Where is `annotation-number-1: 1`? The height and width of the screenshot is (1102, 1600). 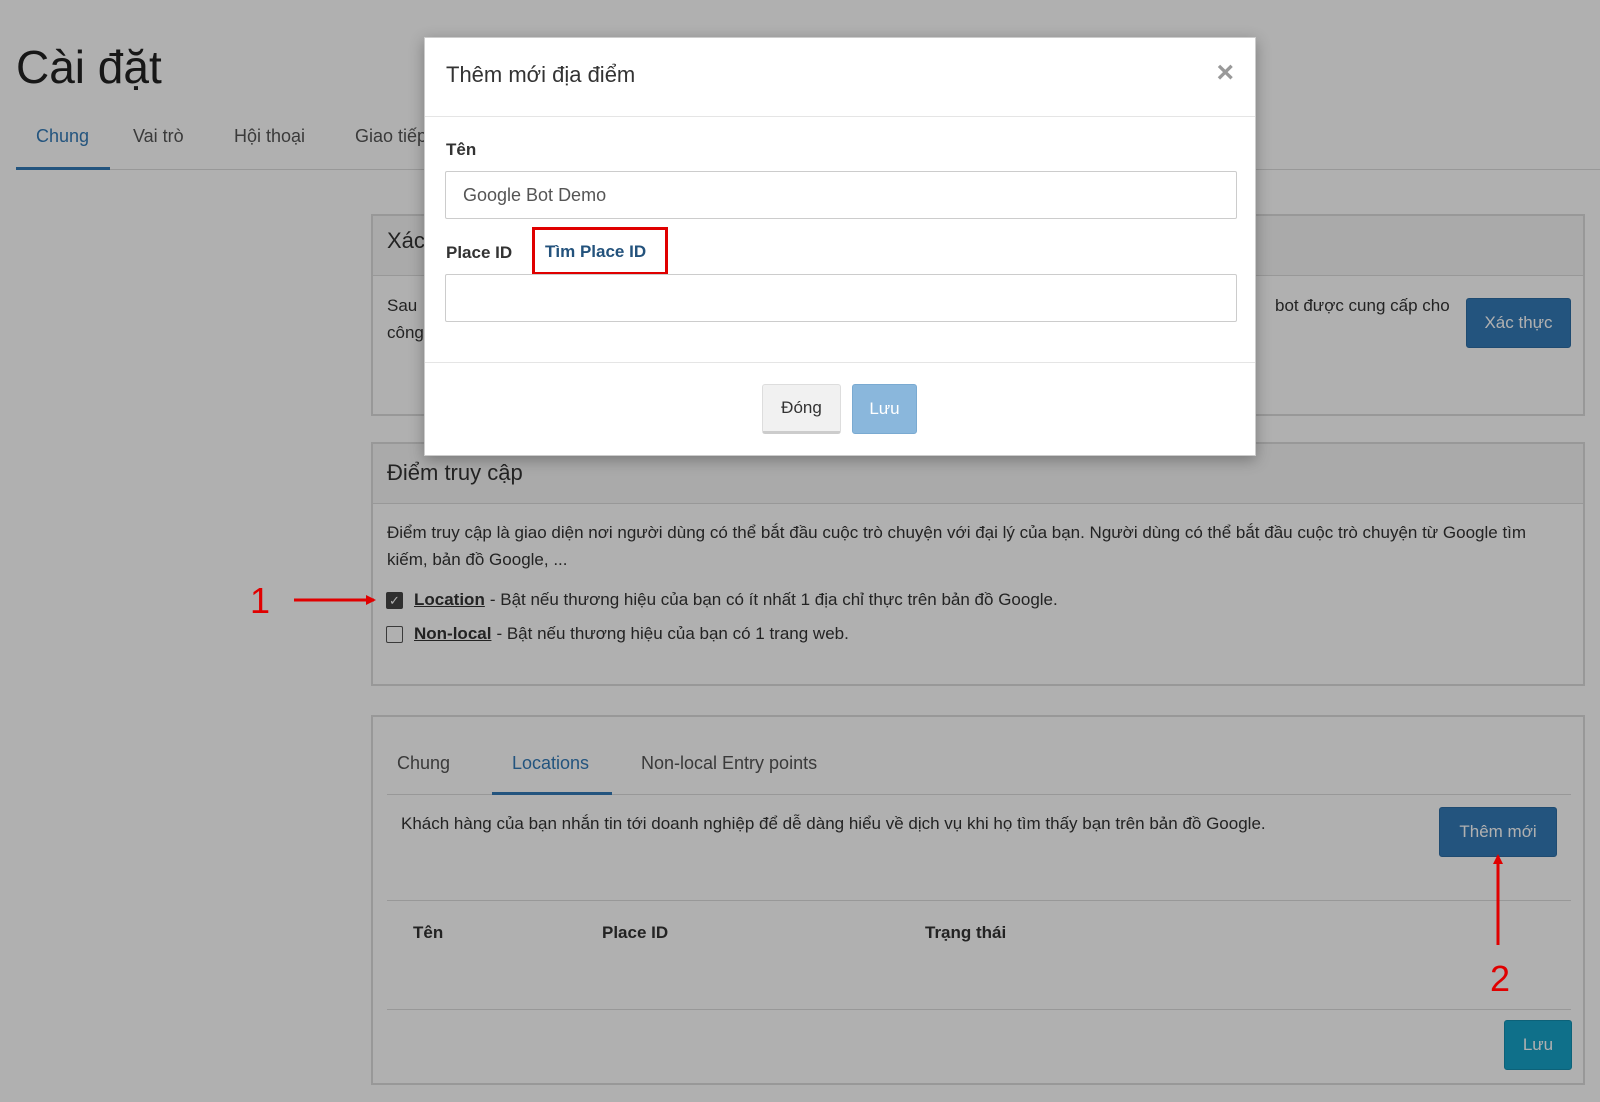 annotation-number-1: 1 is located at coordinates (260, 600).